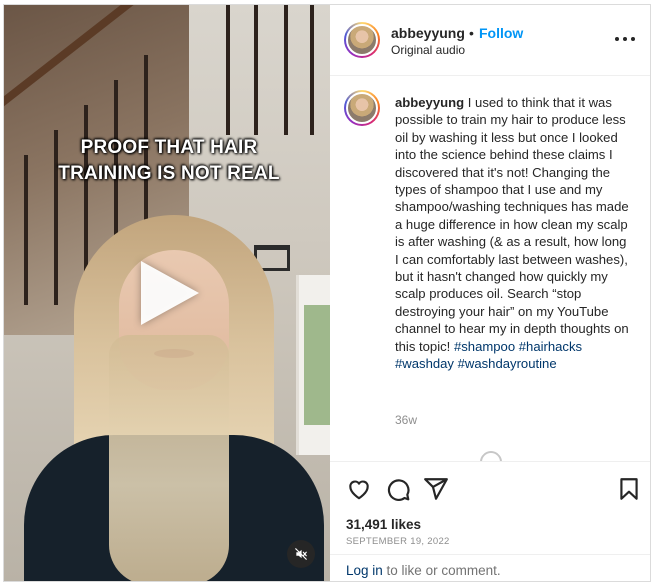  What do you see at coordinates (398, 541) in the screenshot?
I see `post-date: SEPTEMBER 19, 2022` at bounding box center [398, 541].